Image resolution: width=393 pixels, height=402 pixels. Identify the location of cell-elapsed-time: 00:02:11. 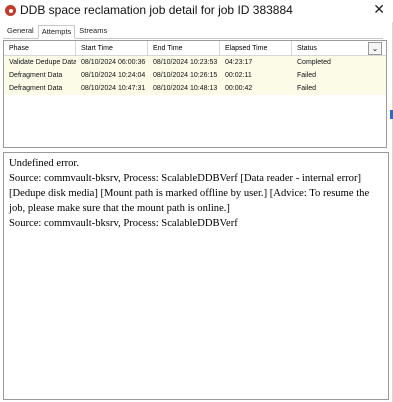
(238, 75).